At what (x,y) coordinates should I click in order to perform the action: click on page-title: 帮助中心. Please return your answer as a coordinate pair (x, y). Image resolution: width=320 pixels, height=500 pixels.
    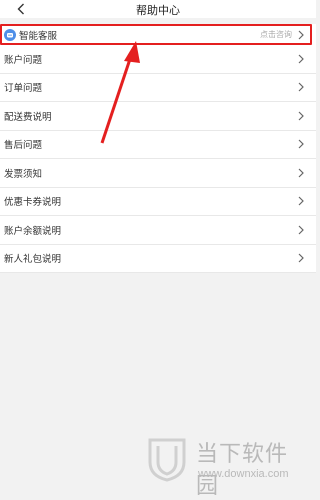
    Looking at the image, I should click on (158, 10).